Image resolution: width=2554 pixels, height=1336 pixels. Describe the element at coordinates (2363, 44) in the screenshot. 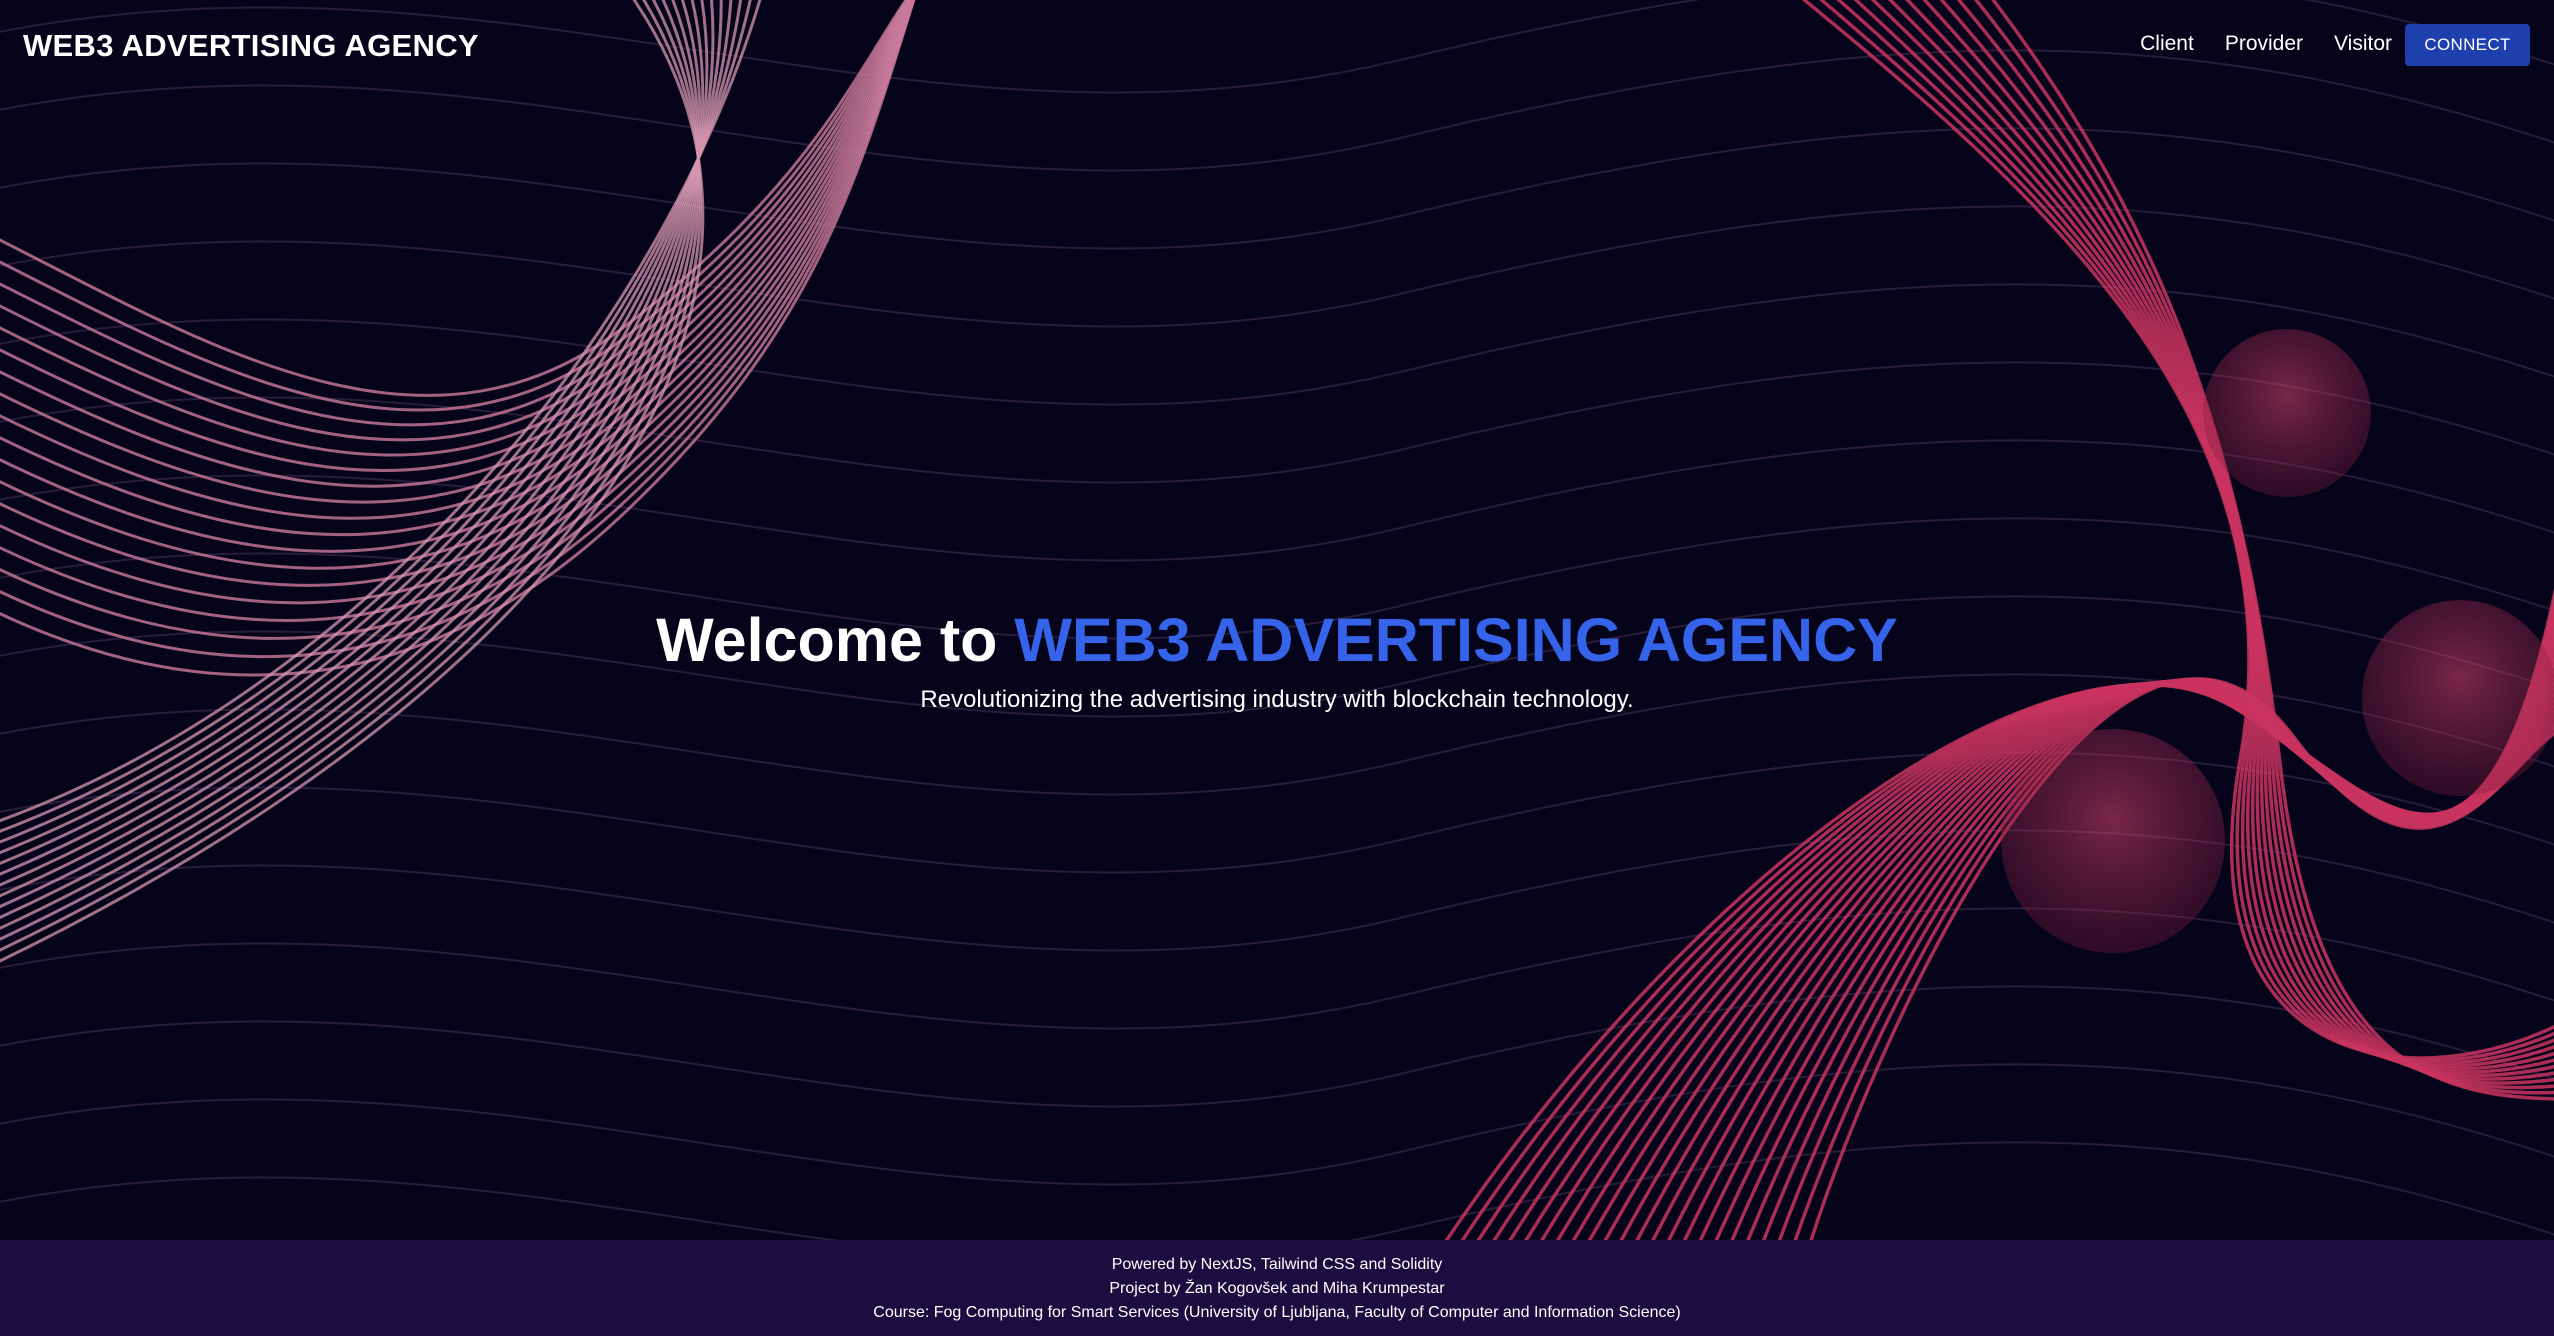

I see `nav-link-visitor: Visitor` at that location.